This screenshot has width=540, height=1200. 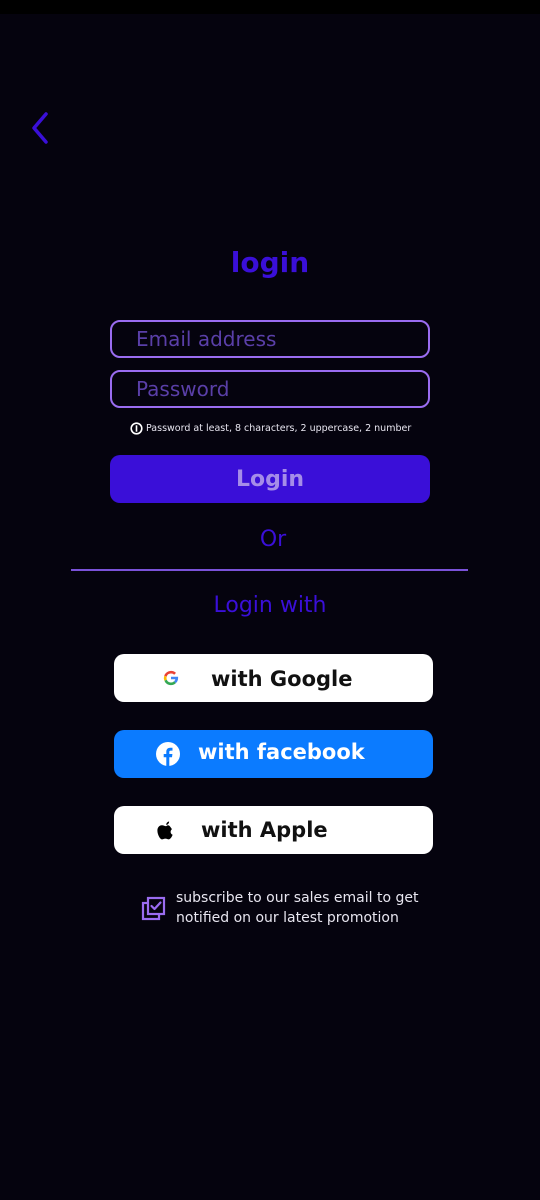 I want to click on google-button-label: with Google, so click(x=282, y=679).